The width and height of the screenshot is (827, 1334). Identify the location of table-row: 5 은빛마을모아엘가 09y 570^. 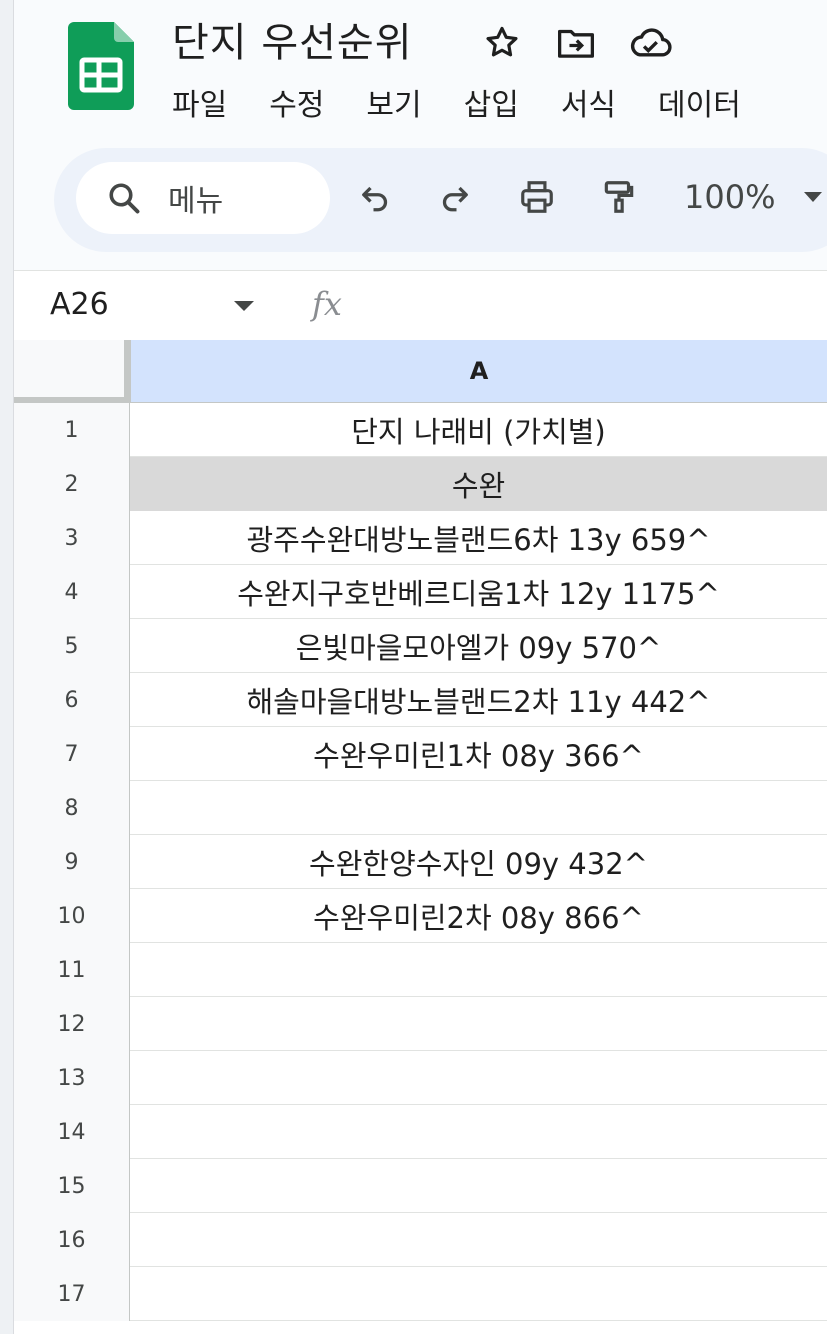
(420, 646).